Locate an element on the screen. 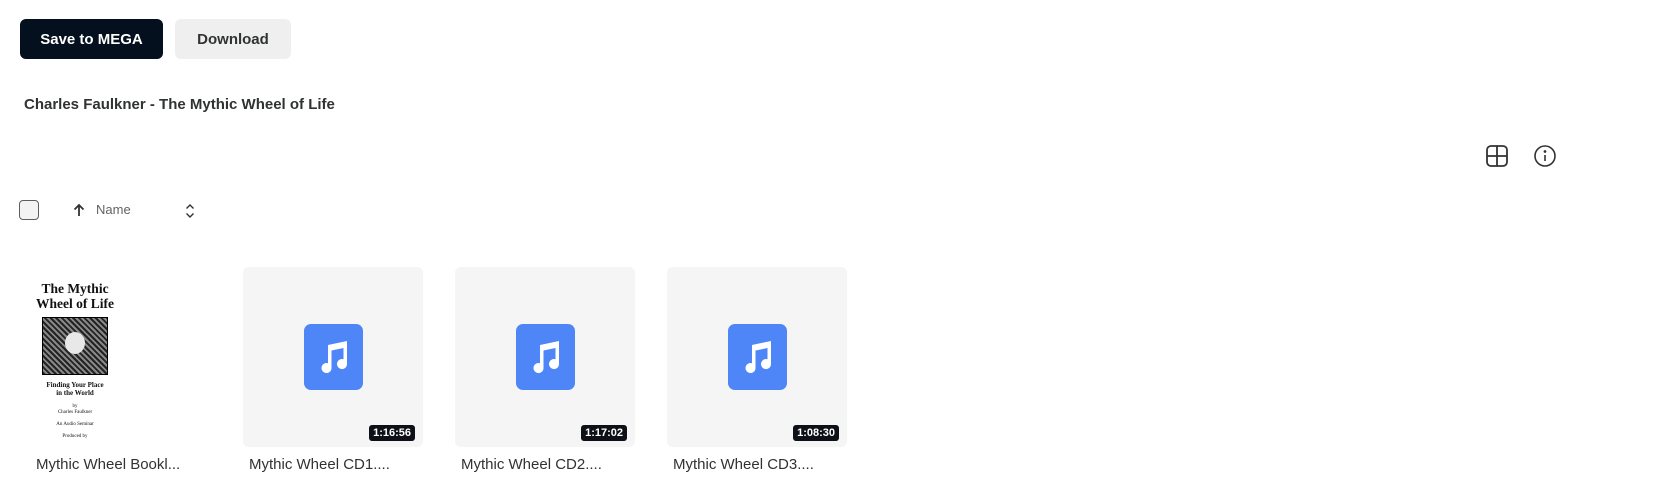 This screenshot has height=497, width=1660. duration-badge: 1:17:02 is located at coordinates (604, 433).